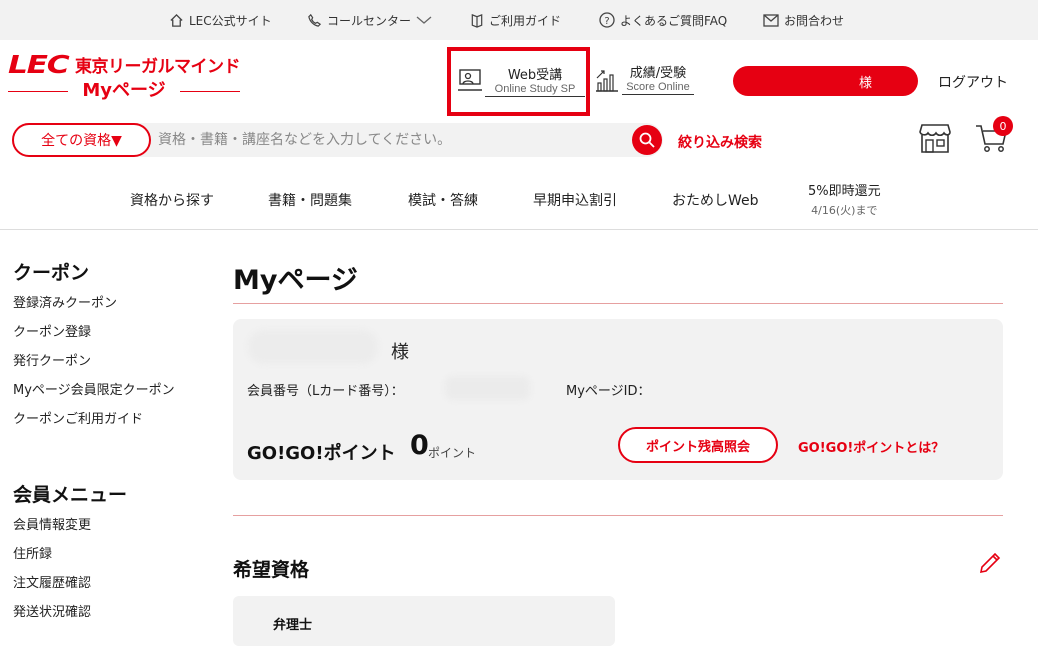 This screenshot has width=1038, height=667. What do you see at coordinates (271, 570) in the screenshot?
I see `wish-qualification-heading: 希望資格` at bounding box center [271, 570].